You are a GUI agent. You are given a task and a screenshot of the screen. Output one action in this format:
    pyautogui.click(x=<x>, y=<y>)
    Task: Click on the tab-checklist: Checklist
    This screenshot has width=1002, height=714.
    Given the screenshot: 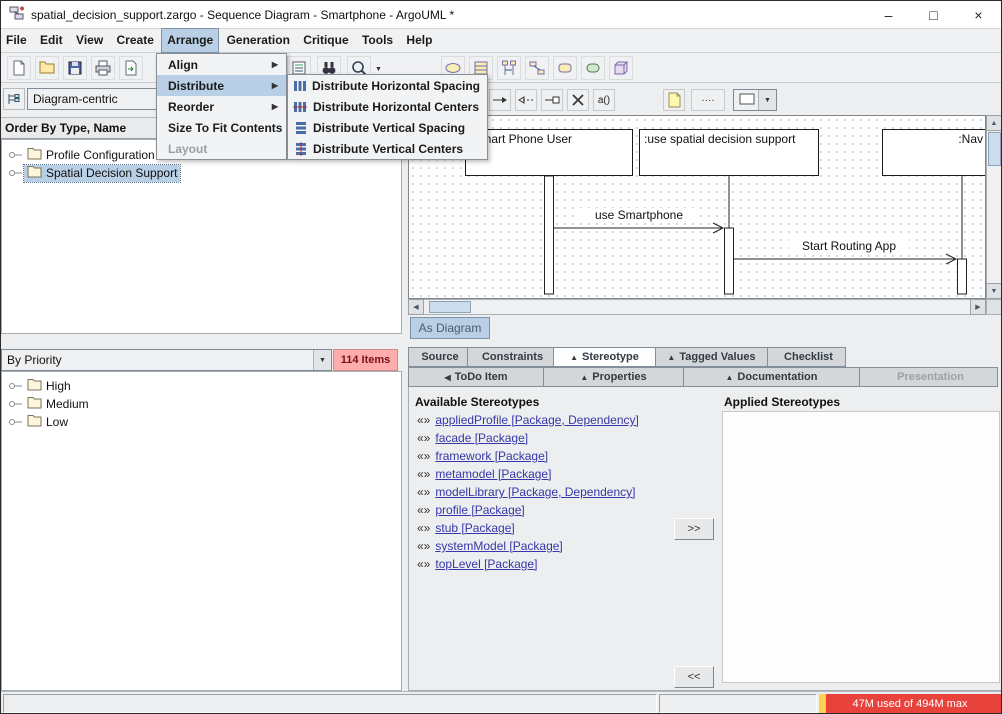 What is the action you would take?
    pyautogui.click(x=807, y=357)
    